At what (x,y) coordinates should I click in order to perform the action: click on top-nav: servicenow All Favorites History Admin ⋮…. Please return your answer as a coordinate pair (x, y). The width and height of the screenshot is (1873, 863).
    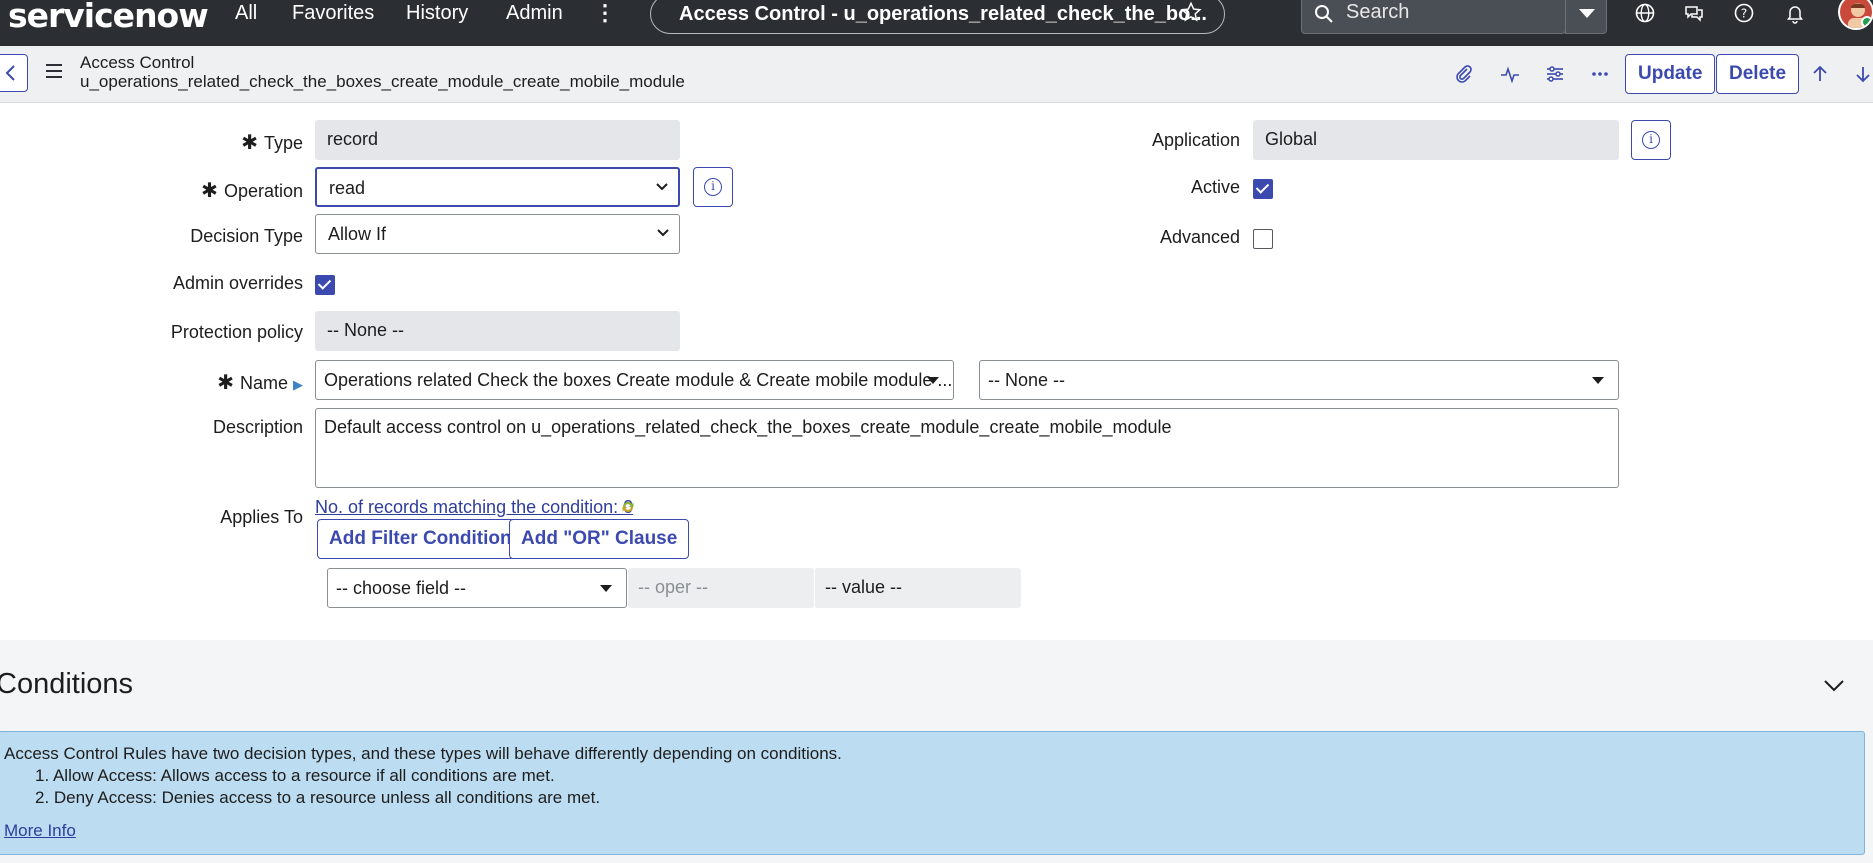
    Looking at the image, I should click on (936, 23).